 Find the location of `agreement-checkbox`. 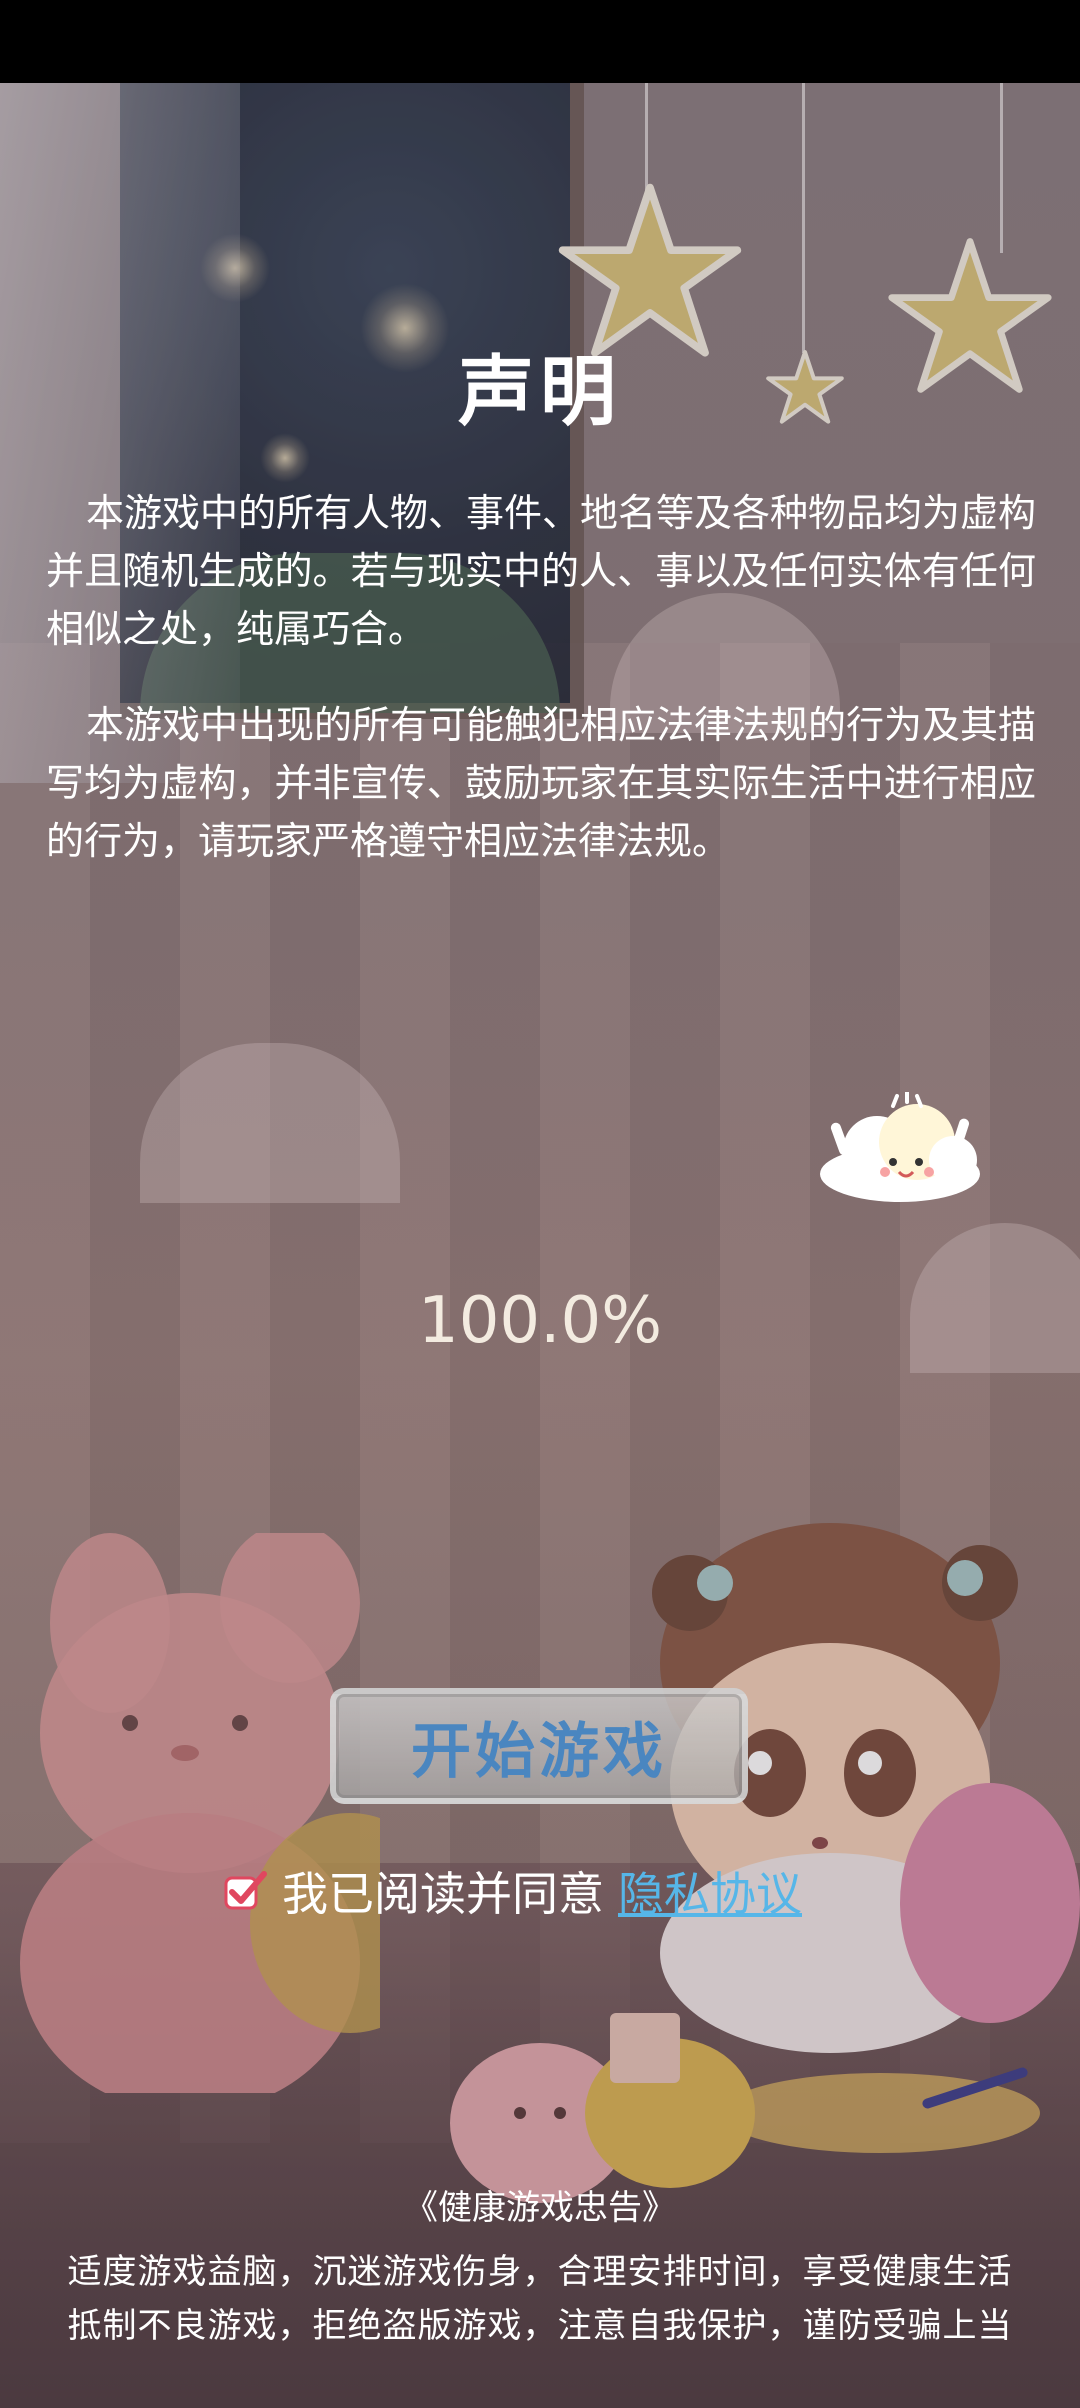

agreement-checkbox is located at coordinates (245, 1891).